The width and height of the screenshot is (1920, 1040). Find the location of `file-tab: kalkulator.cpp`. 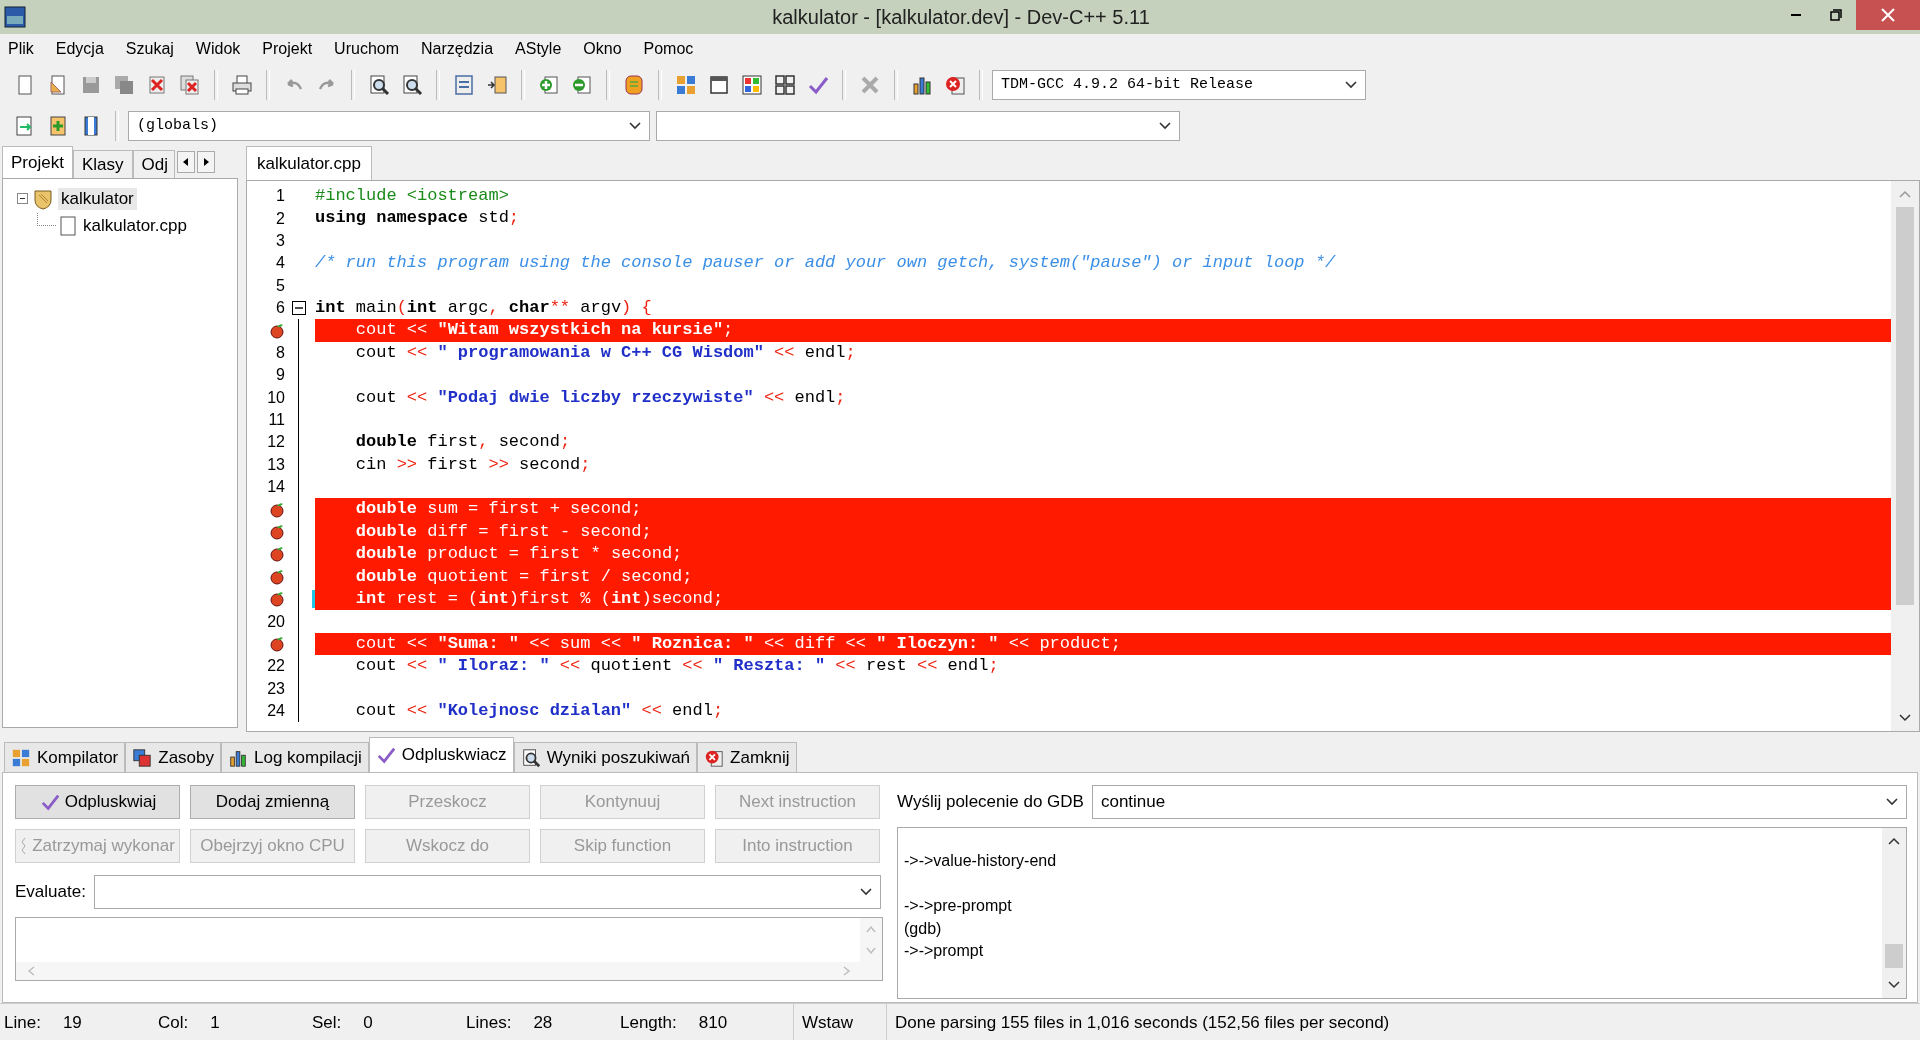

file-tab: kalkulator.cpp is located at coordinates (309, 163).